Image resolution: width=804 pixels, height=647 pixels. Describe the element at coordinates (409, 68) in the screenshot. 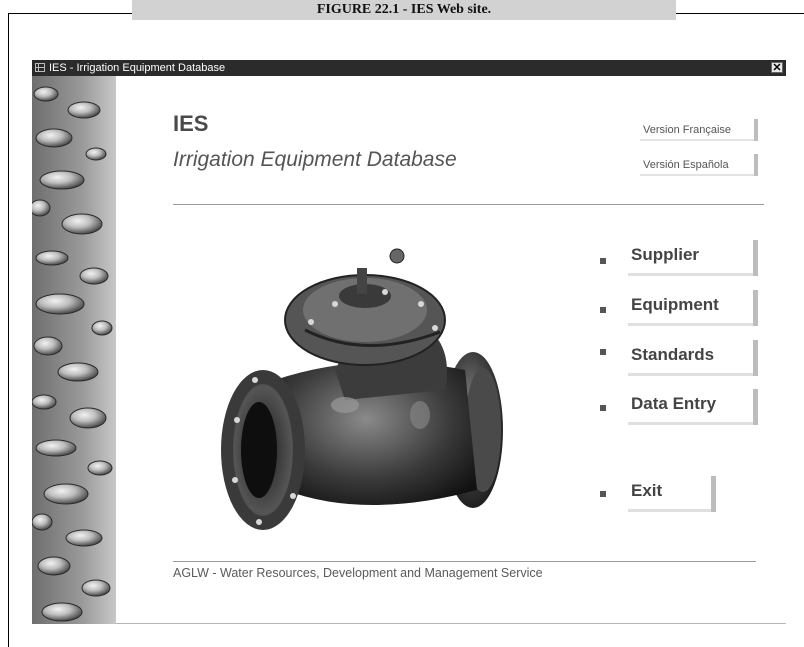

I see `window-titlebar: IES - Irrigation Equipment Database ✕` at that location.